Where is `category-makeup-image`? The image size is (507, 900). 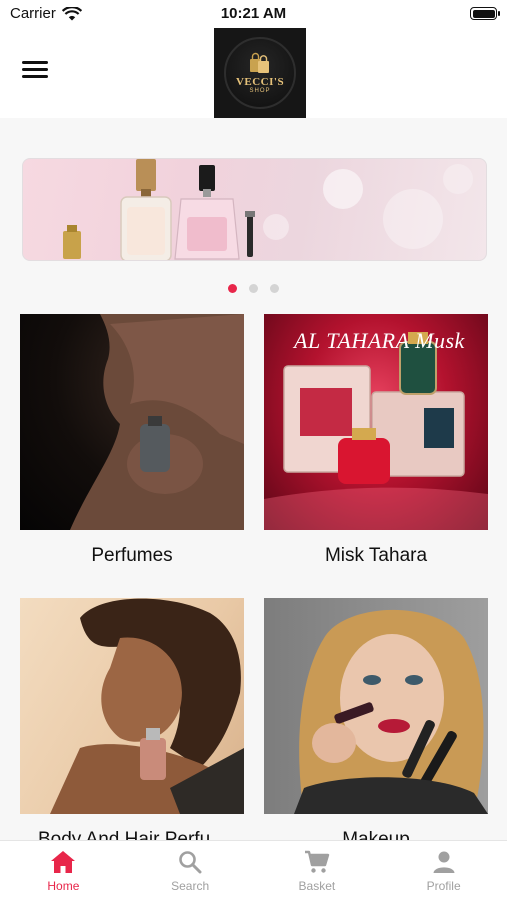
category-makeup-image is located at coordinates (376, 706).